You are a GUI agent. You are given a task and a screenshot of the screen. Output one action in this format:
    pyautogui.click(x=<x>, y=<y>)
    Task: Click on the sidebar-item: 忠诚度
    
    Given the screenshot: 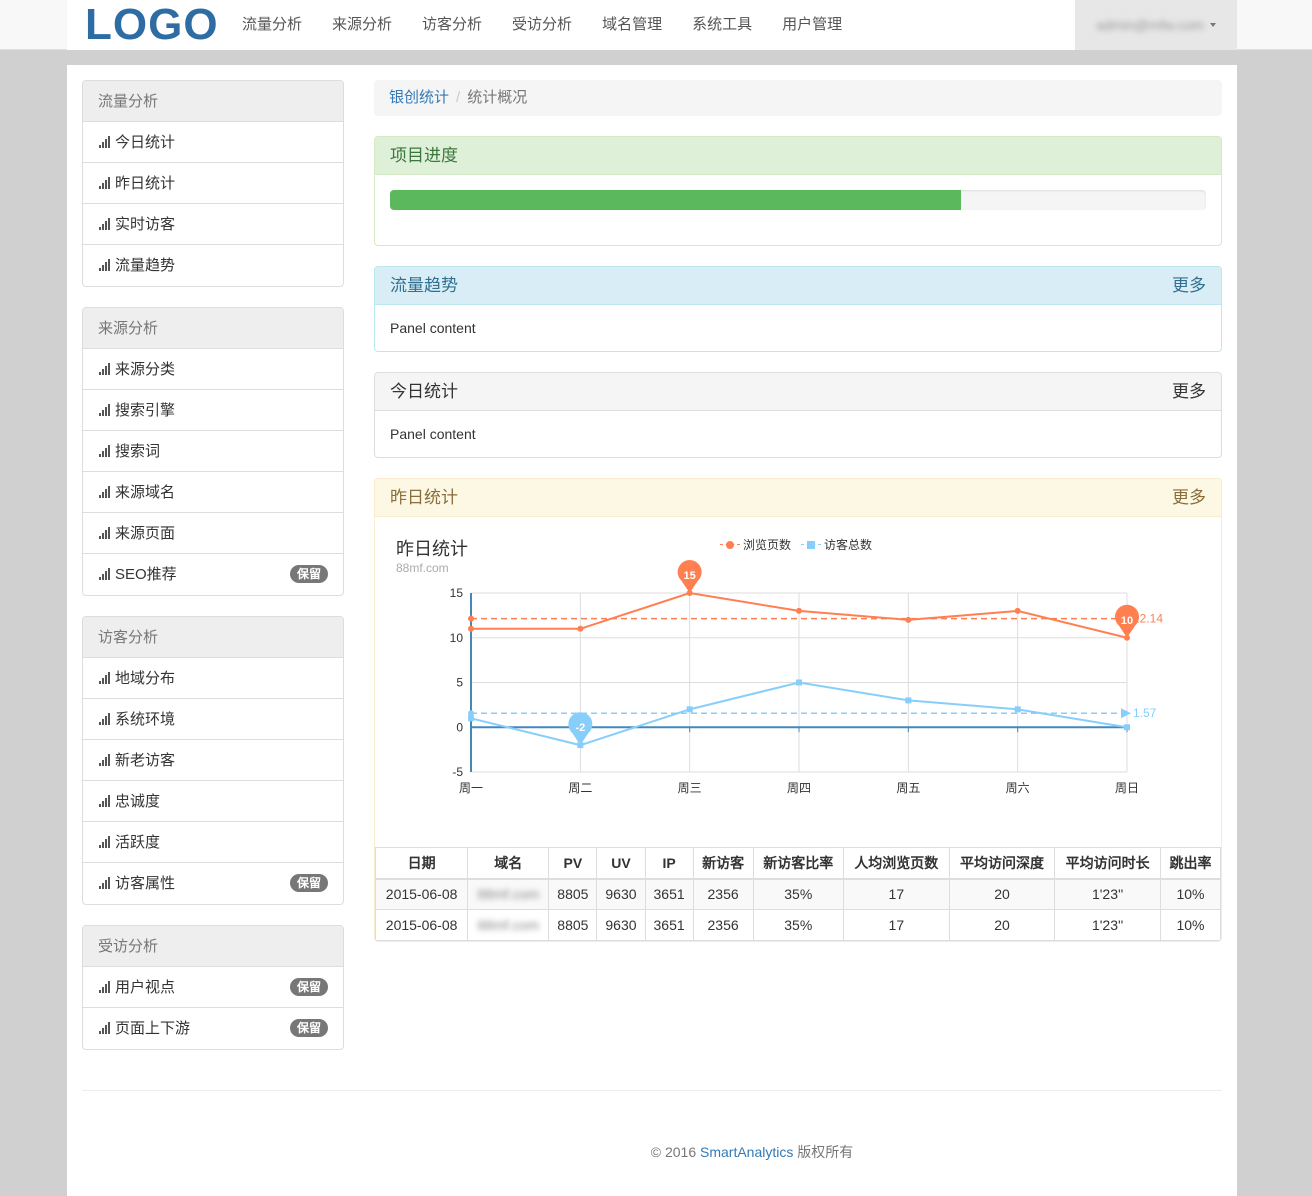 What is the action you would take?
    pyautogui.click(x=213, y=801)
    